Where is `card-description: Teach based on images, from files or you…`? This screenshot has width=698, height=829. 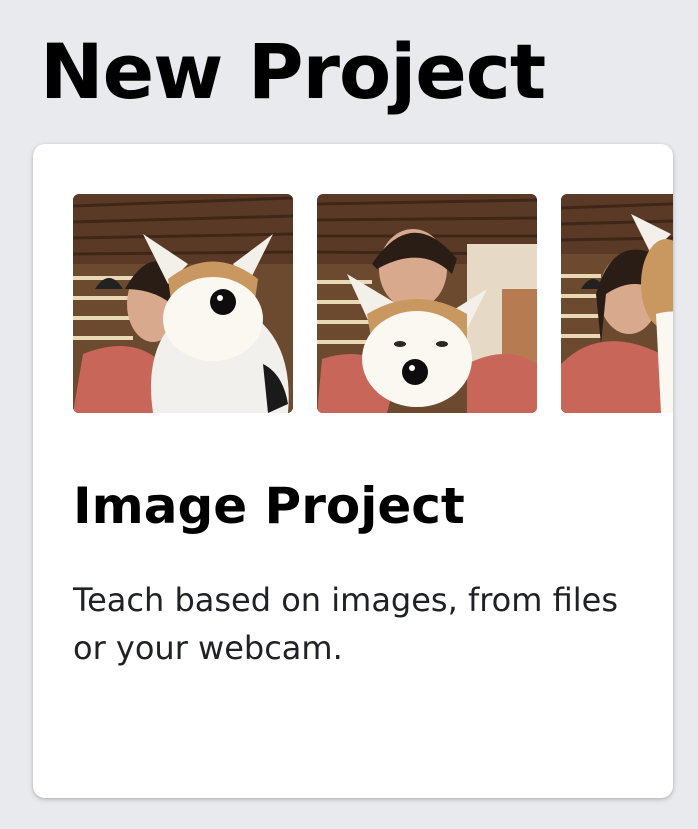
card-description: Teach based on images, from files or you… is located at coordinates (345, 624).